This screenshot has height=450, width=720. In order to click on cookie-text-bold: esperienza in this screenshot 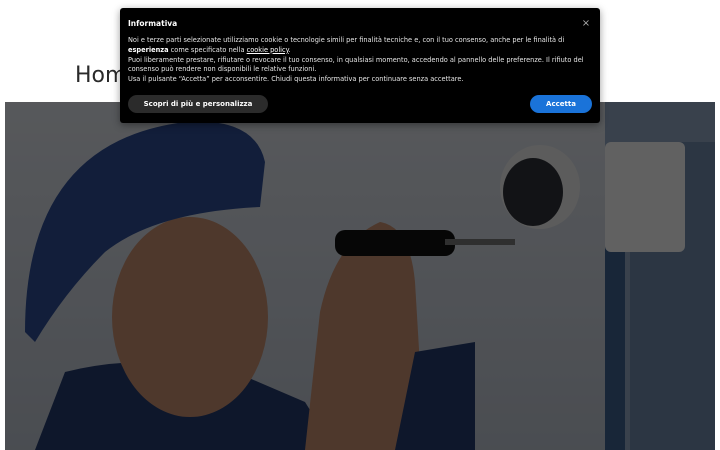, I will do `click(148, 49)`.